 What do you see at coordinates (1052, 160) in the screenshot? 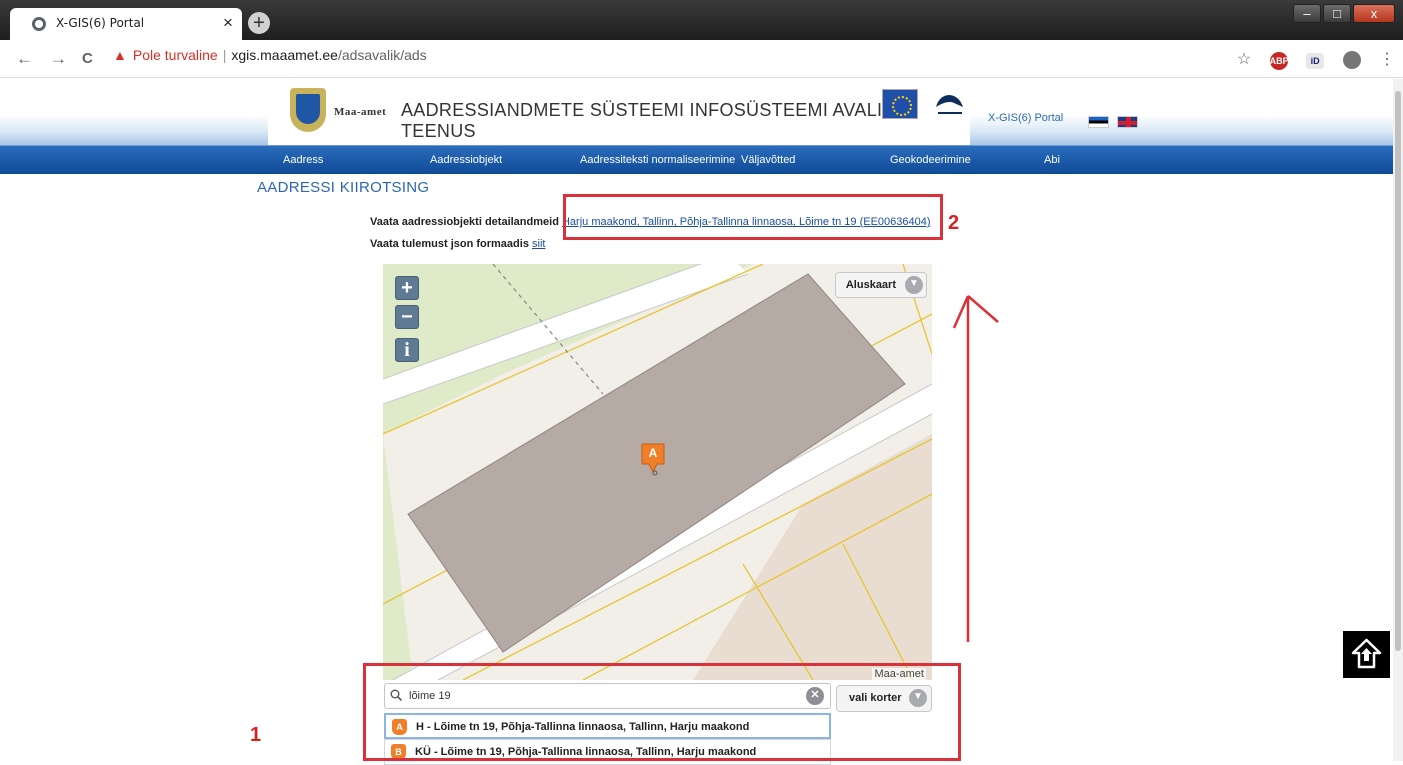
I see `nav-item-abi: Abi` at bounding box center [1052, 160].